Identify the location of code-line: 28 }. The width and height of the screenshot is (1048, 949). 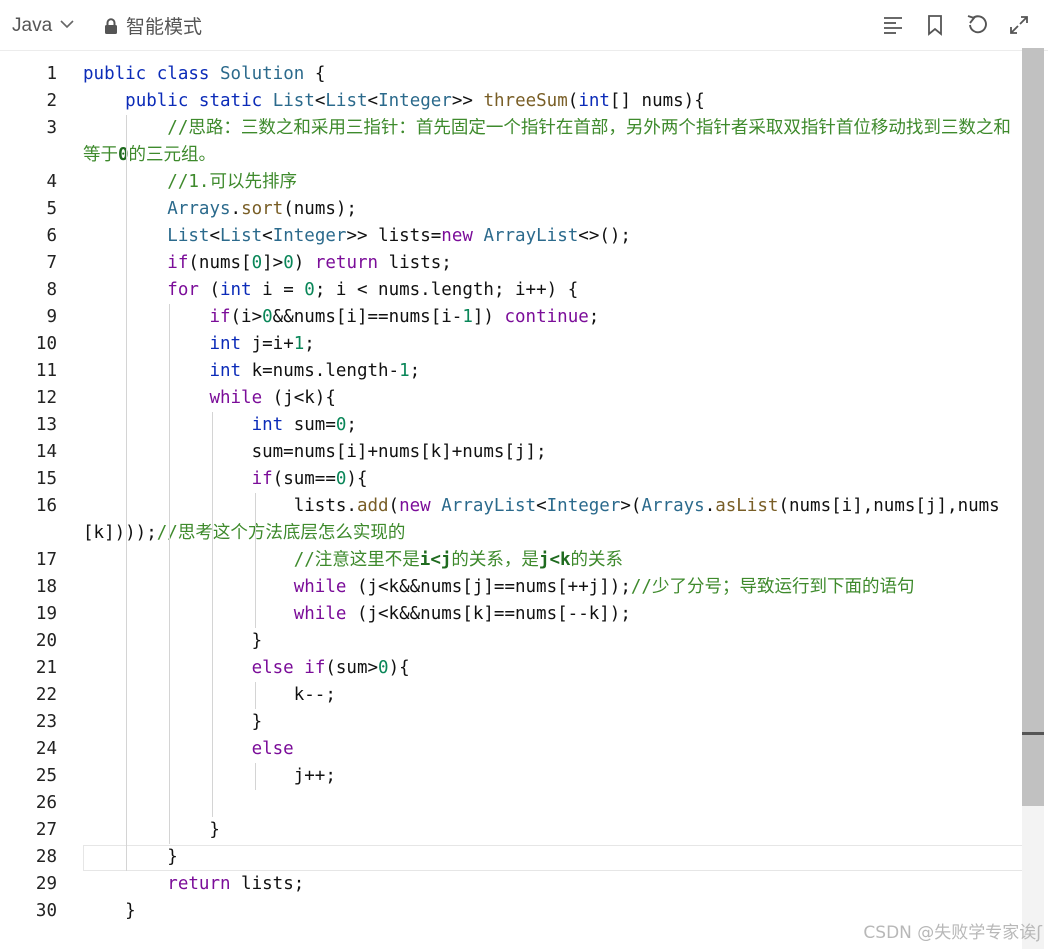
(510, 857).